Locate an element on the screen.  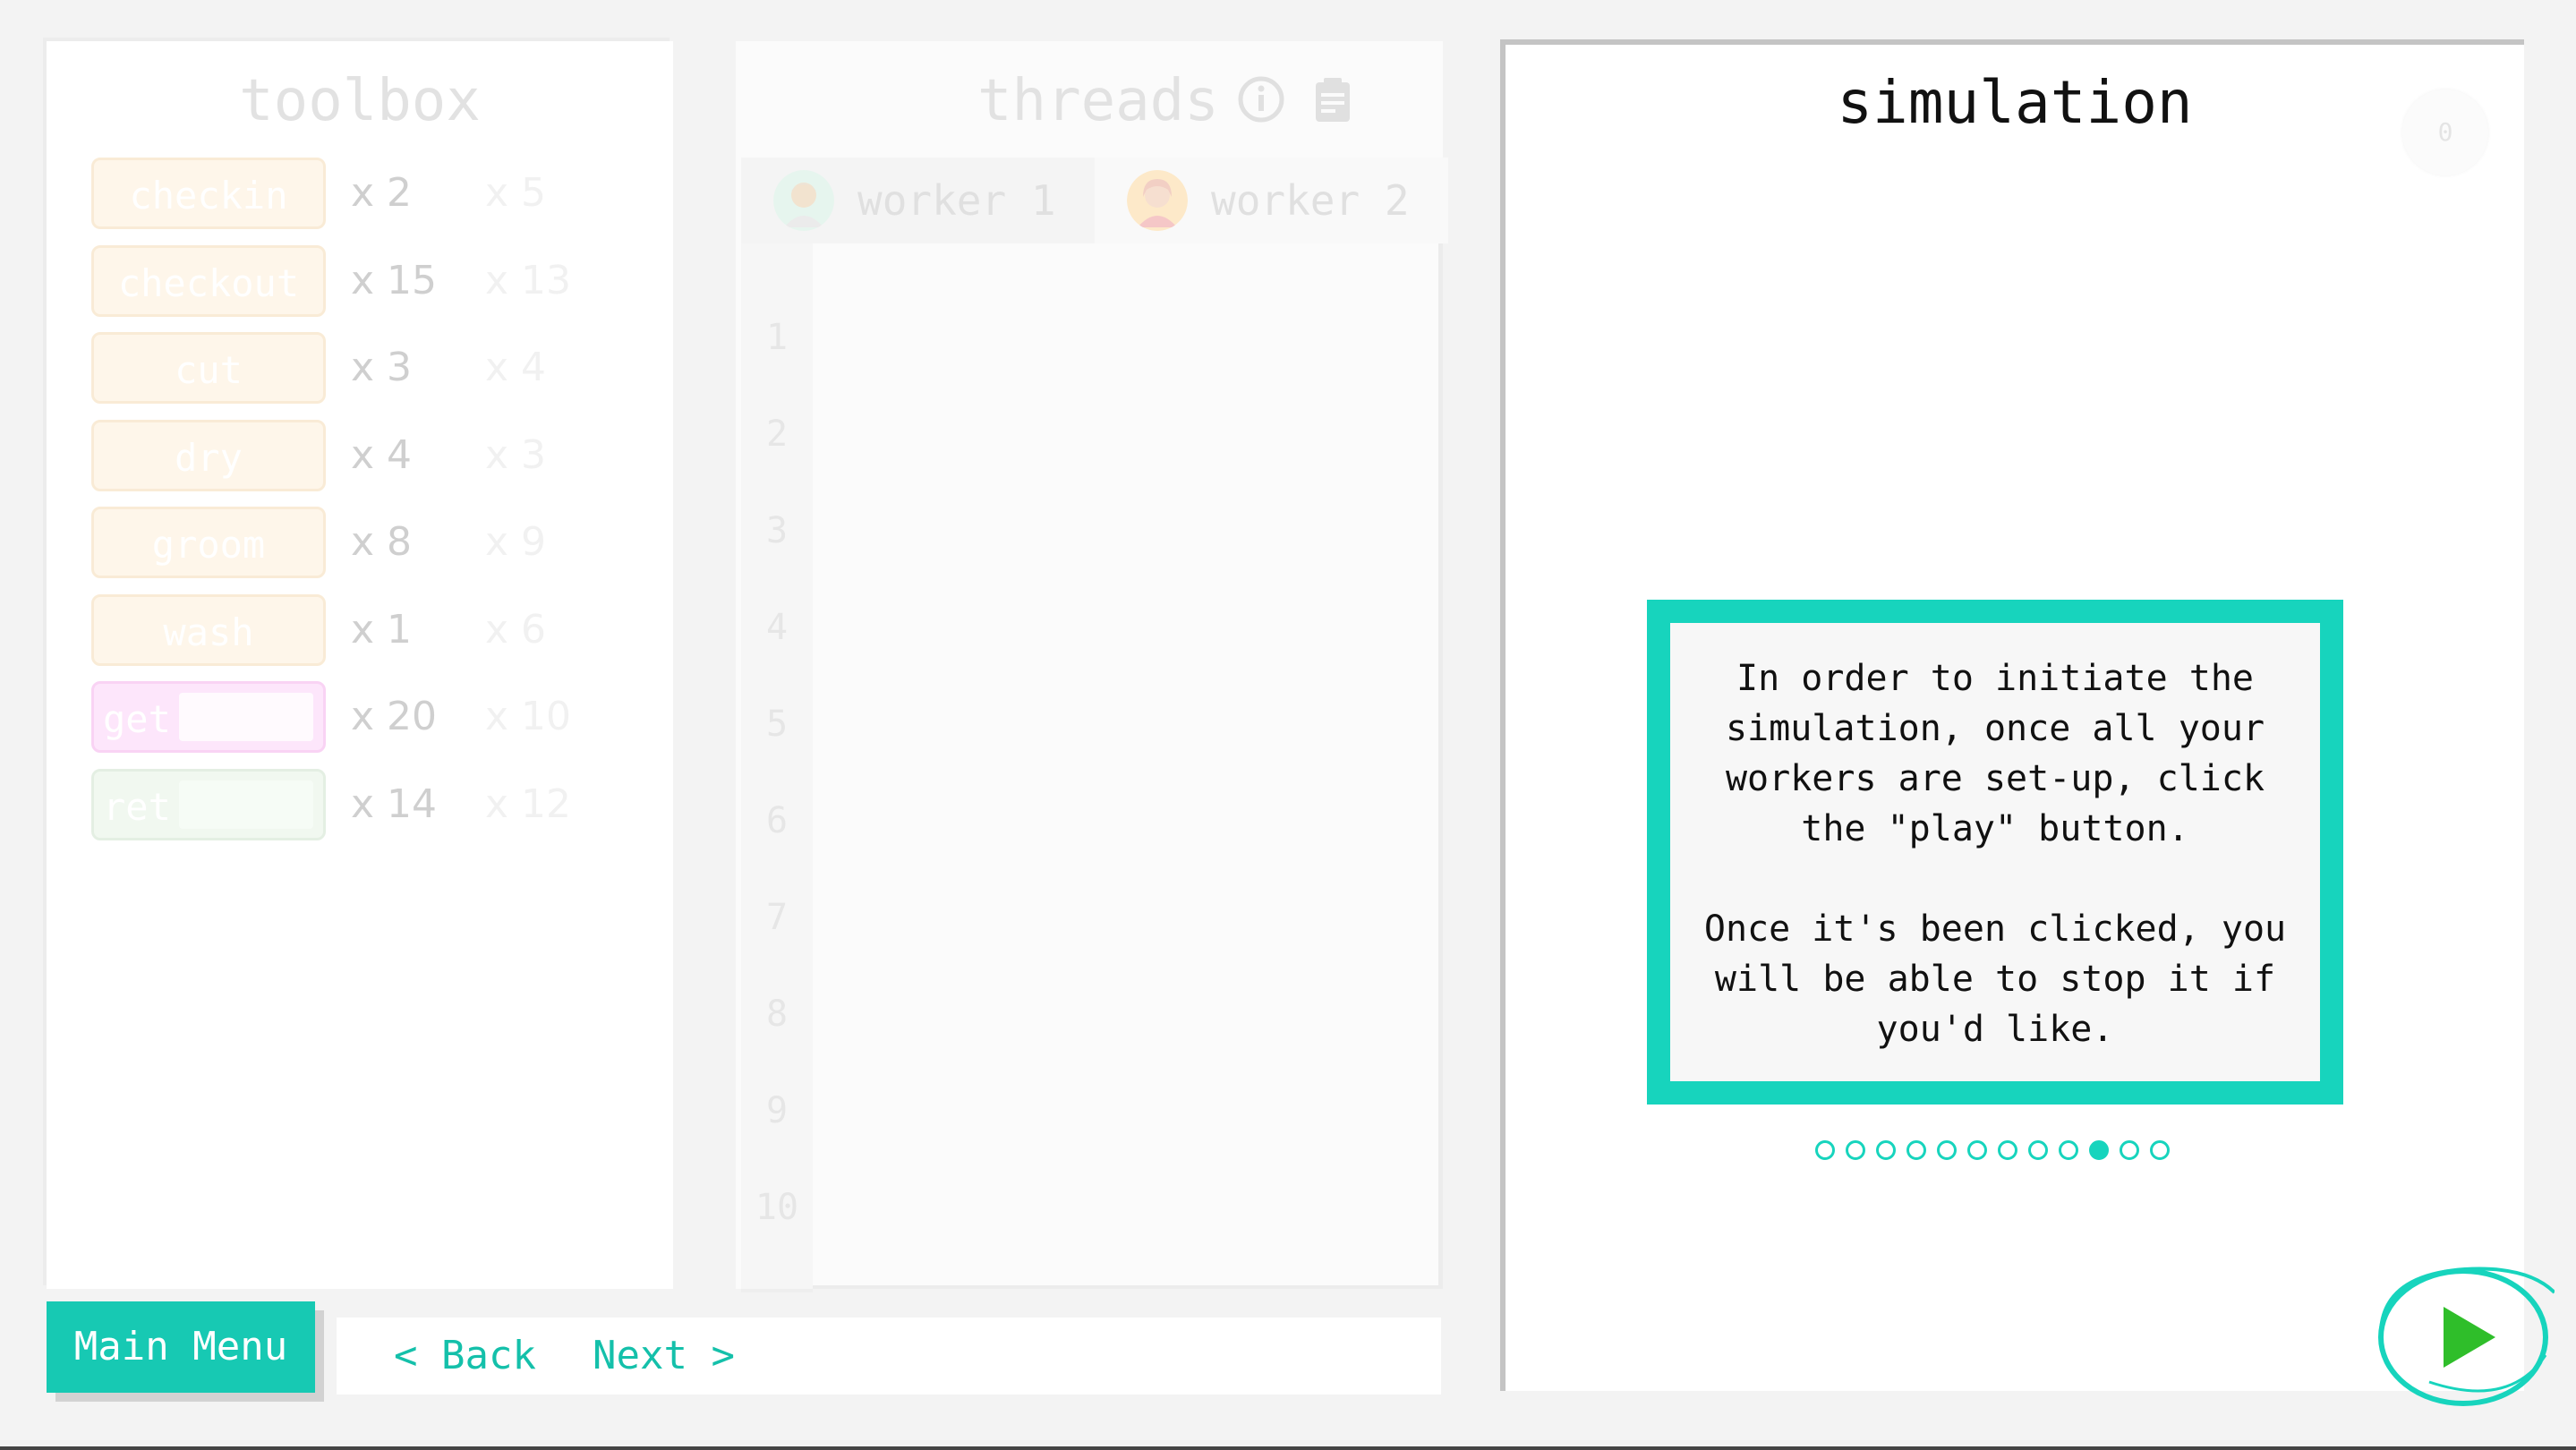
threads-divider is located at coordinates (1128, 1287).